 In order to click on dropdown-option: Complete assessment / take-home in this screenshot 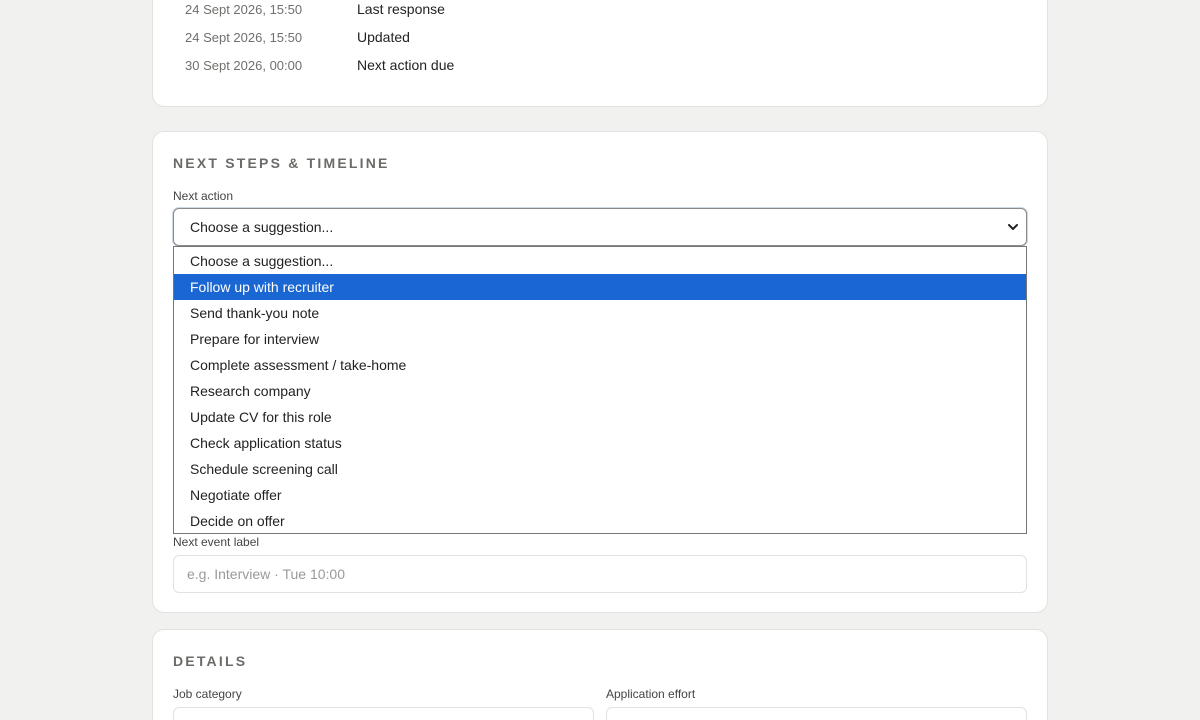, I will do `click(600, 365)`.